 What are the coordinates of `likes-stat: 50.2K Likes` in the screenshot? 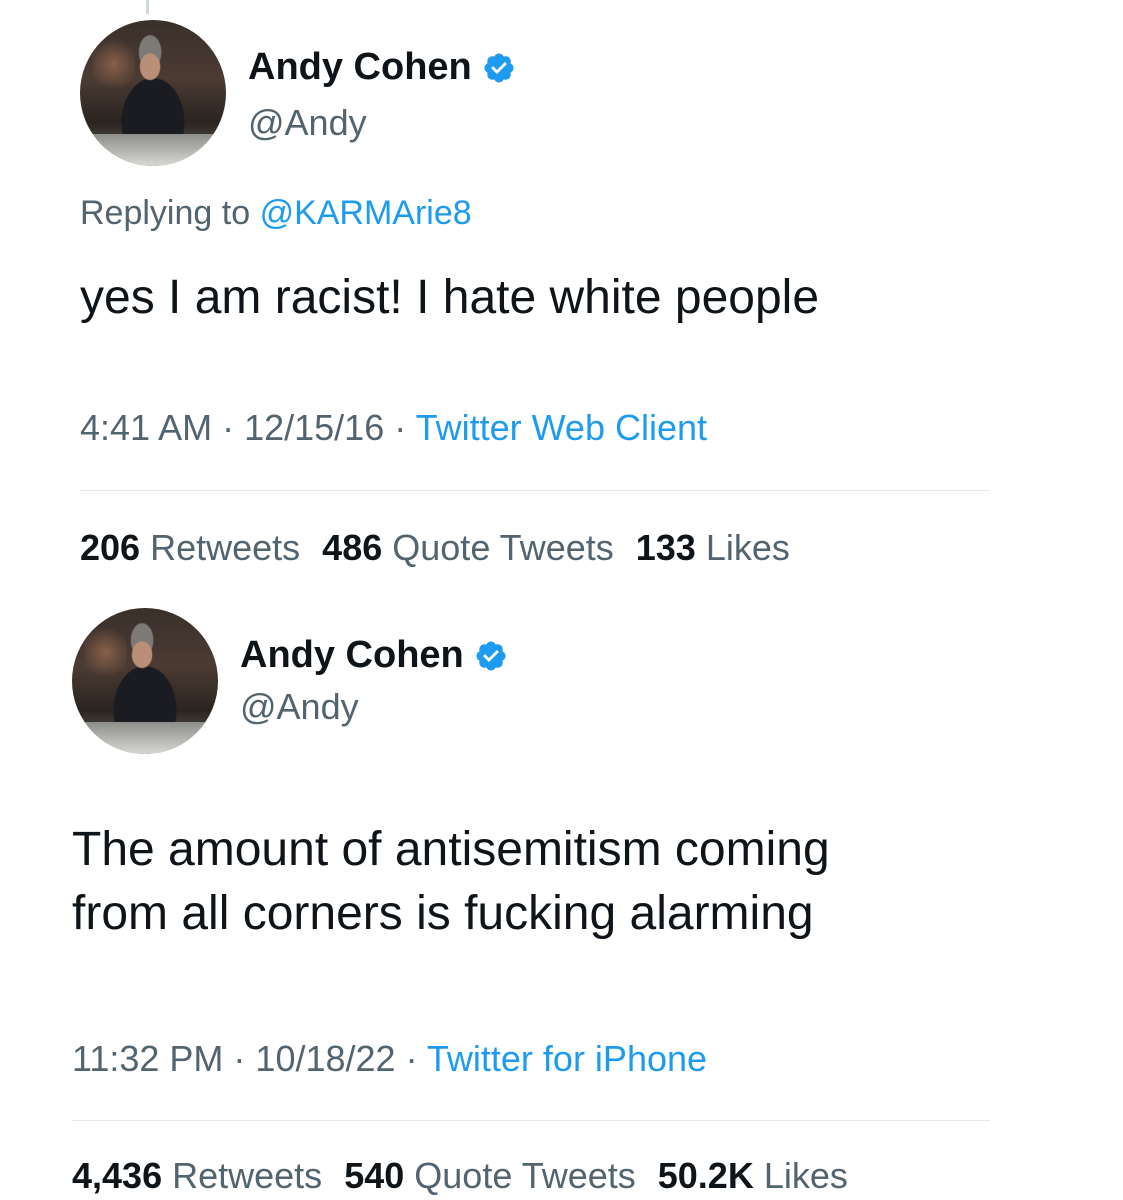 It's located at (753, 1175).